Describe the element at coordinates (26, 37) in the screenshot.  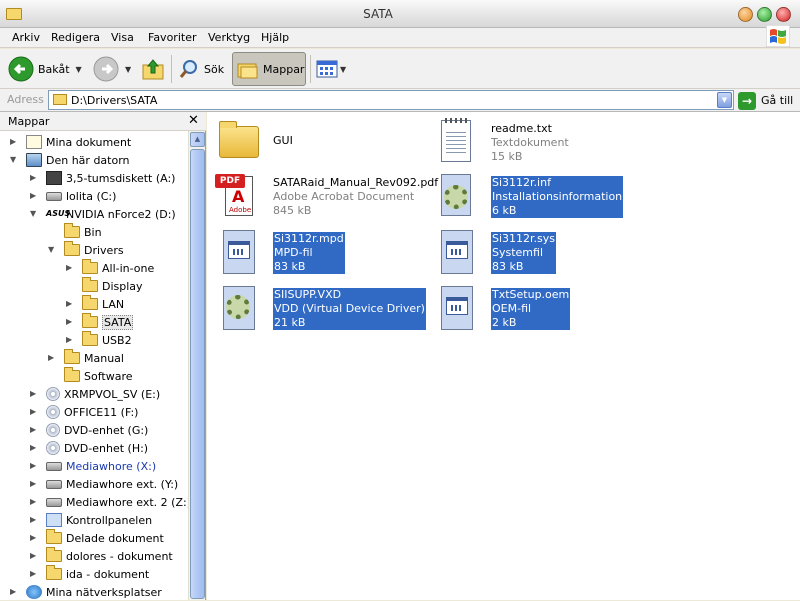
I see `menu-arkiv: Arkiv` at that location.